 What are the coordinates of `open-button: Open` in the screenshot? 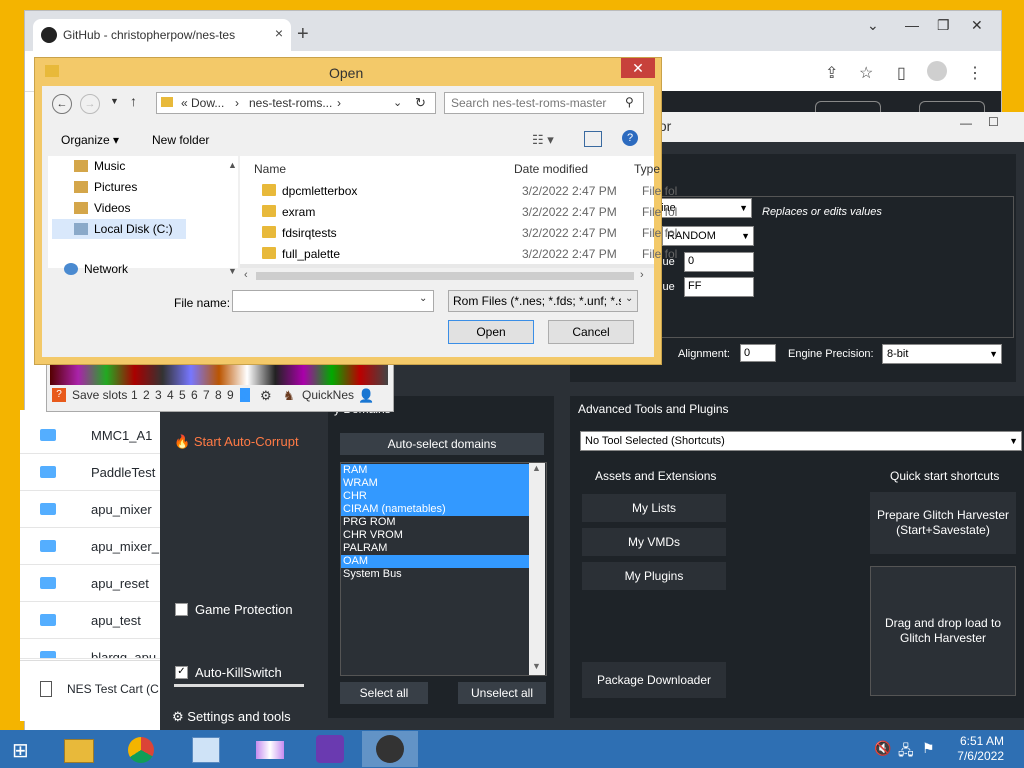 It's located at (491, 332).